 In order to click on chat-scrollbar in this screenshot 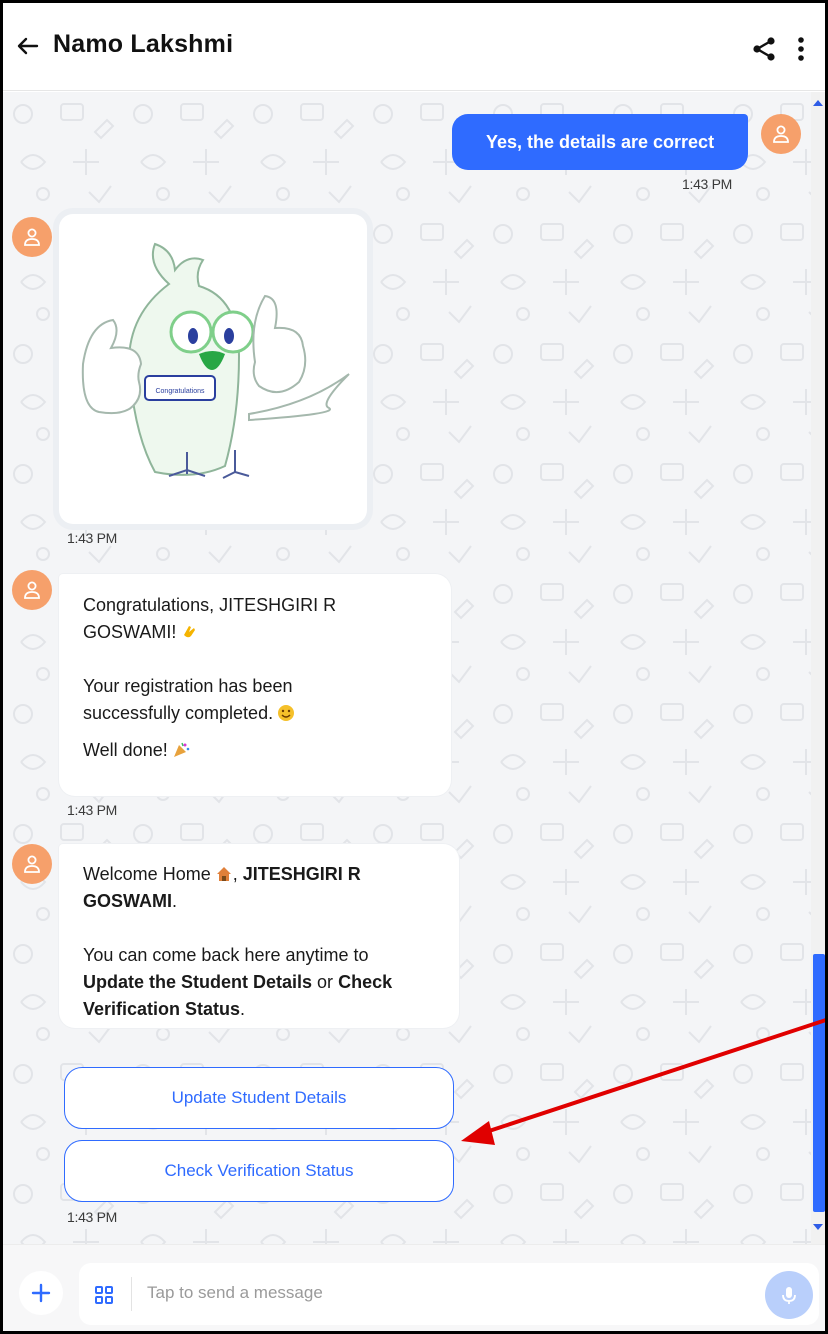, I will do `click(818, 668)`.